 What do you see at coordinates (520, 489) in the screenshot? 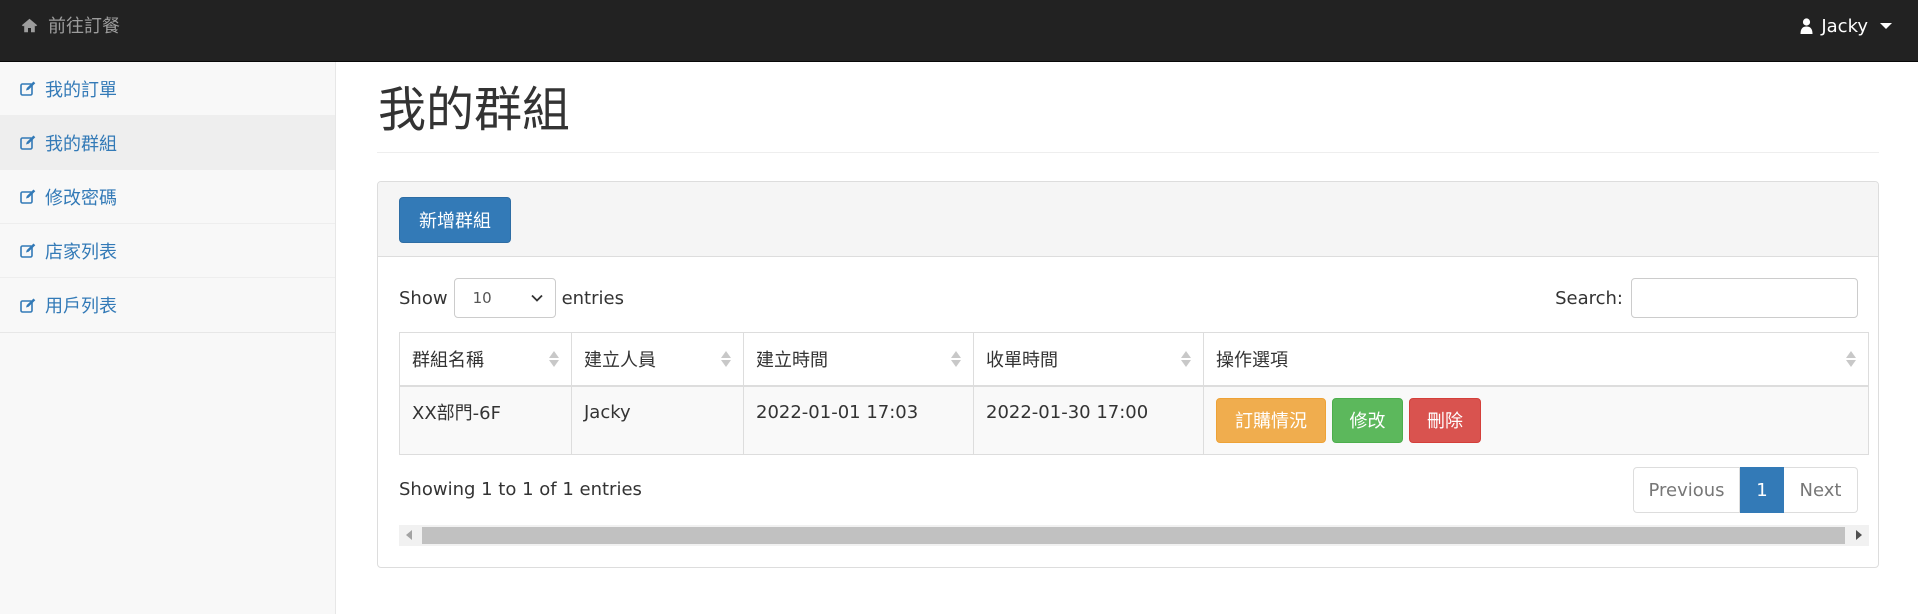
I see `table-info: Showing 1 to 1 of 1 entries` at bounding box center [520, 489].